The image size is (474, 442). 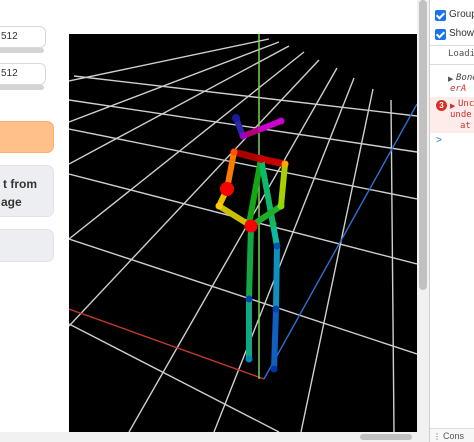 I want to click on warning-text-line1: Bone, so click(x=465, y=78).